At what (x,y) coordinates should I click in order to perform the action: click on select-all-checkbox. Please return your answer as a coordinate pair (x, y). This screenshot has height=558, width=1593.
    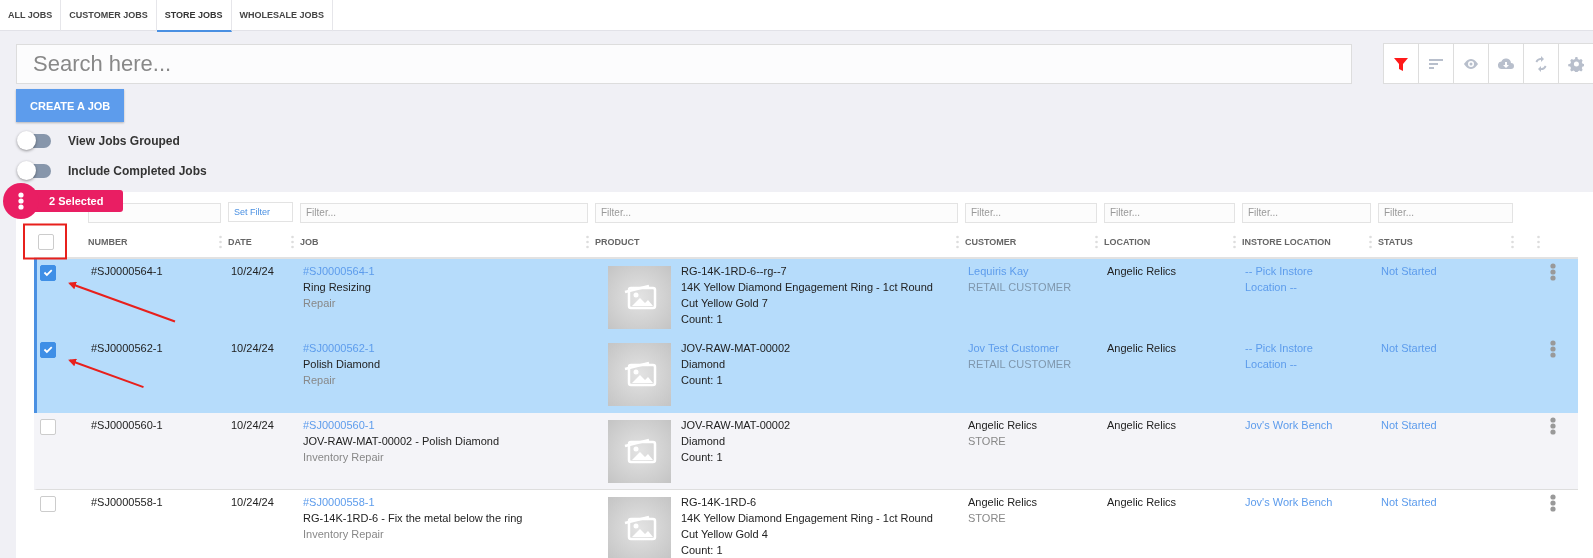
    Looking at the image, I should click on (46, 241).